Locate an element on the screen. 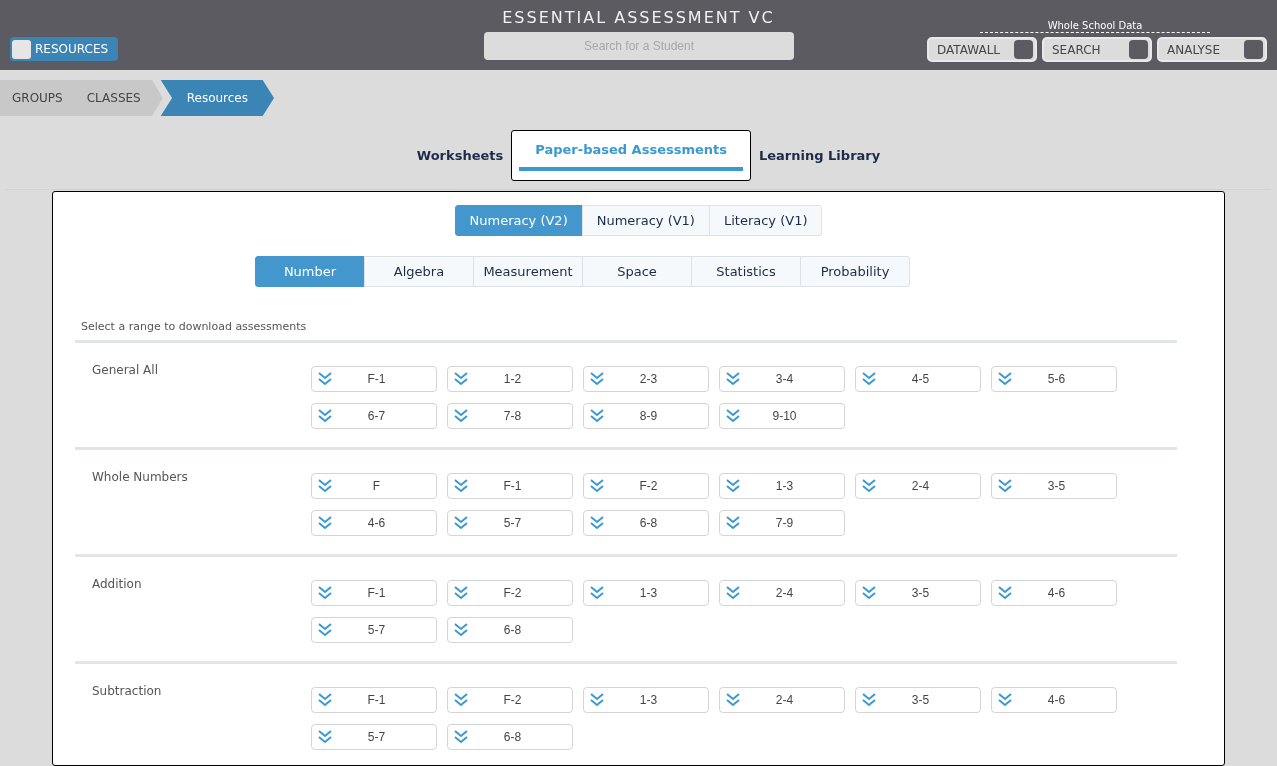 This screenshot has width=1277, height=766. instruction-text: Select a range to download assessments is located at coordinates (194, 327).